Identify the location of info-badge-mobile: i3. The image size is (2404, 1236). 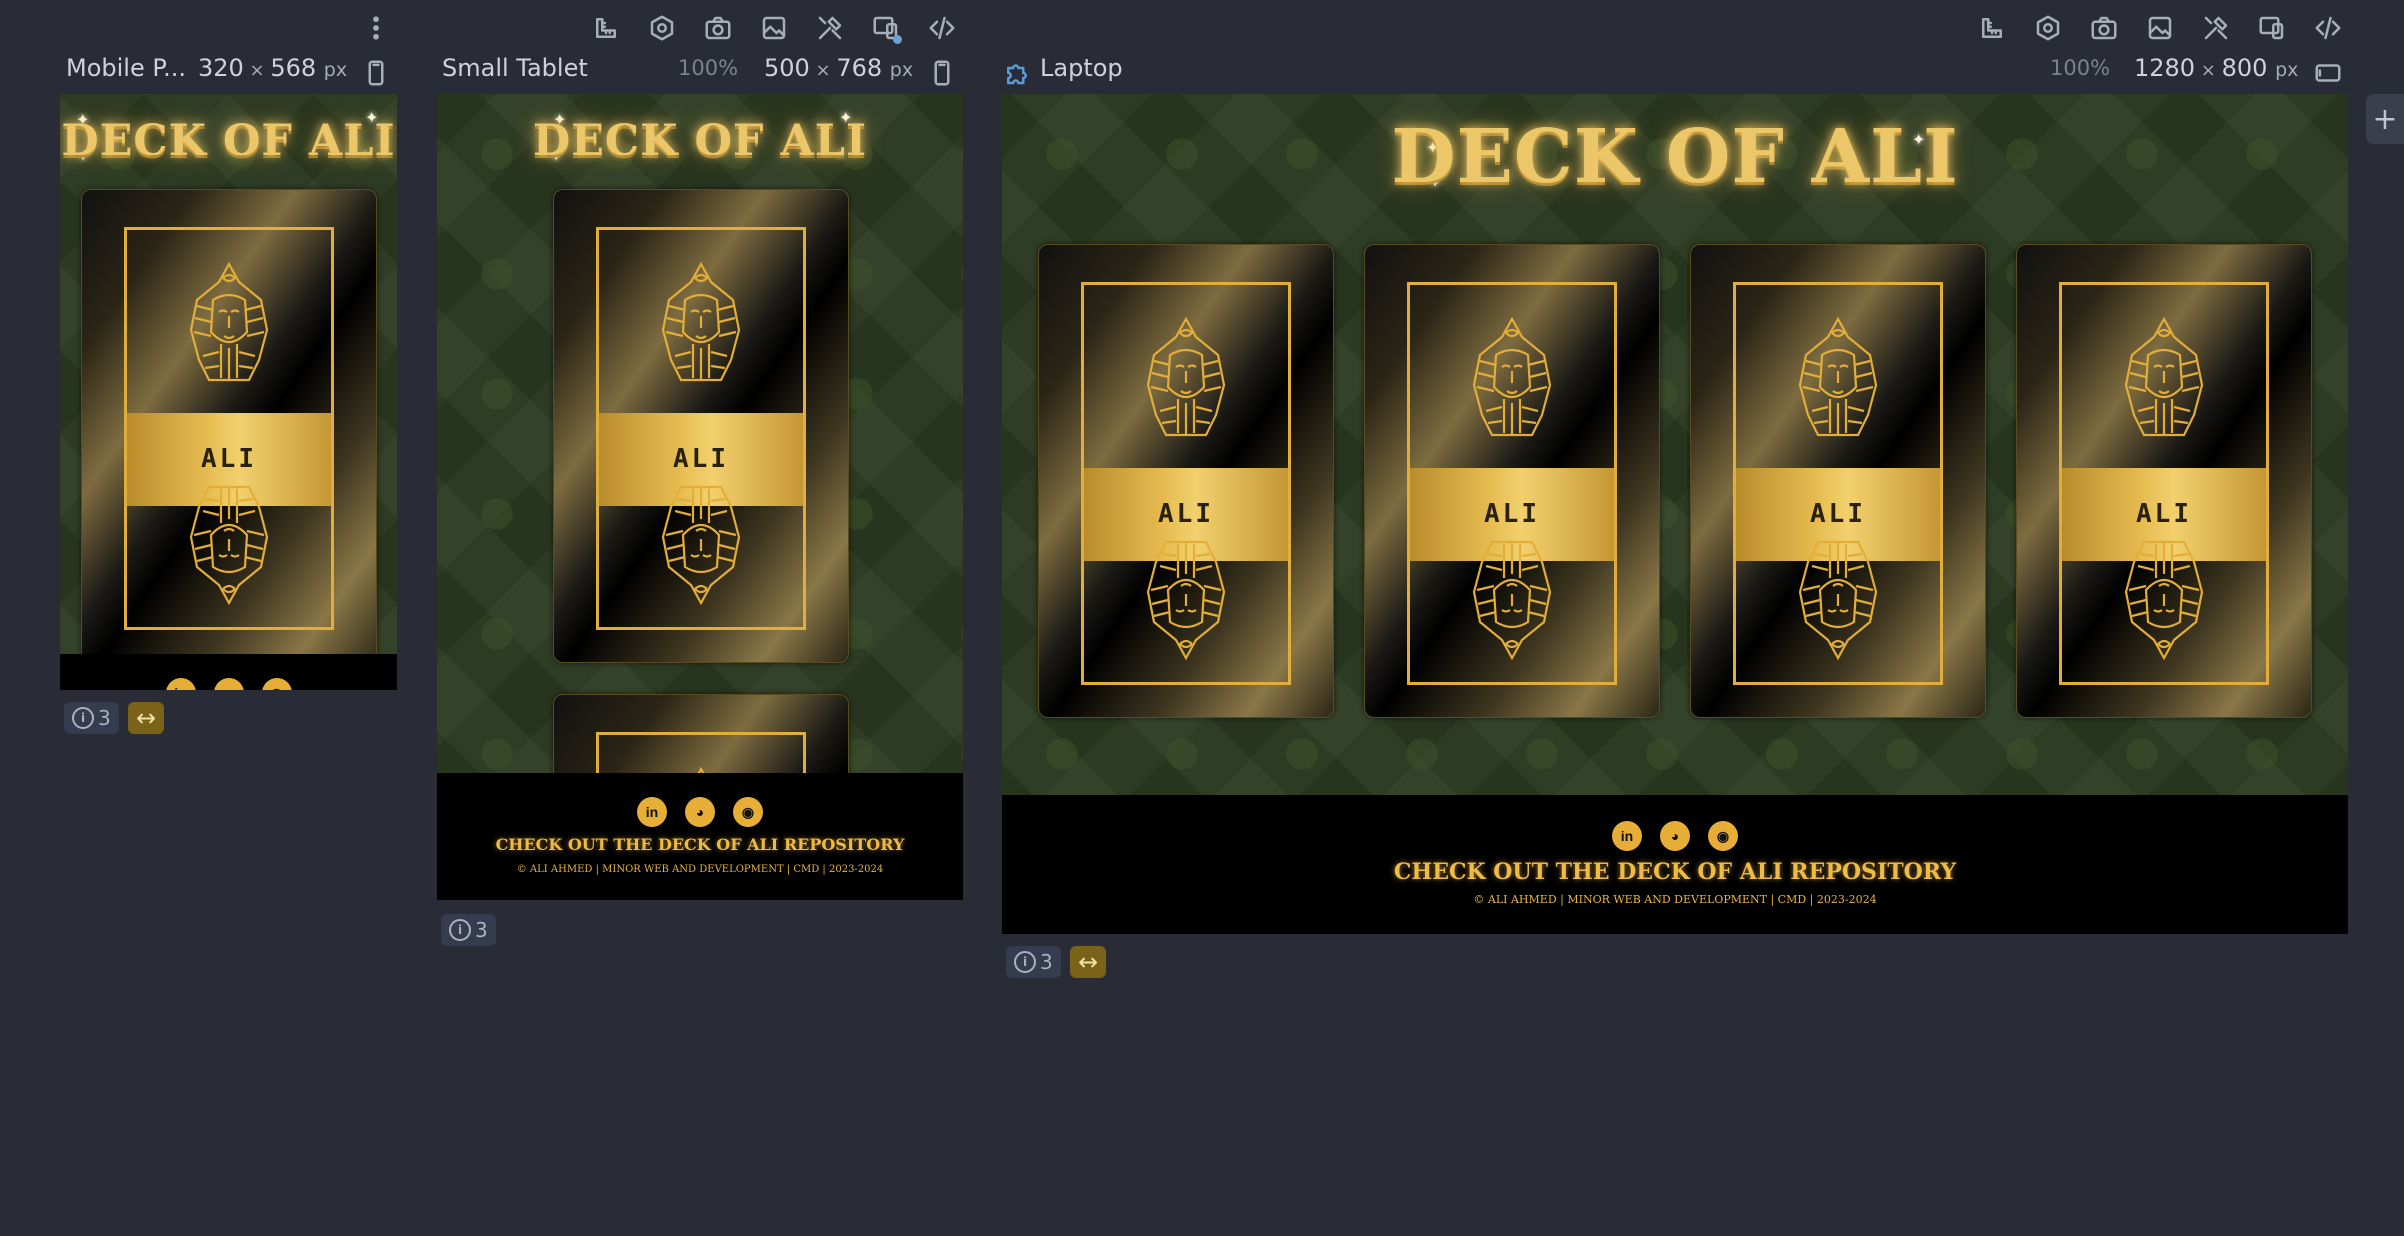
(91, 718).